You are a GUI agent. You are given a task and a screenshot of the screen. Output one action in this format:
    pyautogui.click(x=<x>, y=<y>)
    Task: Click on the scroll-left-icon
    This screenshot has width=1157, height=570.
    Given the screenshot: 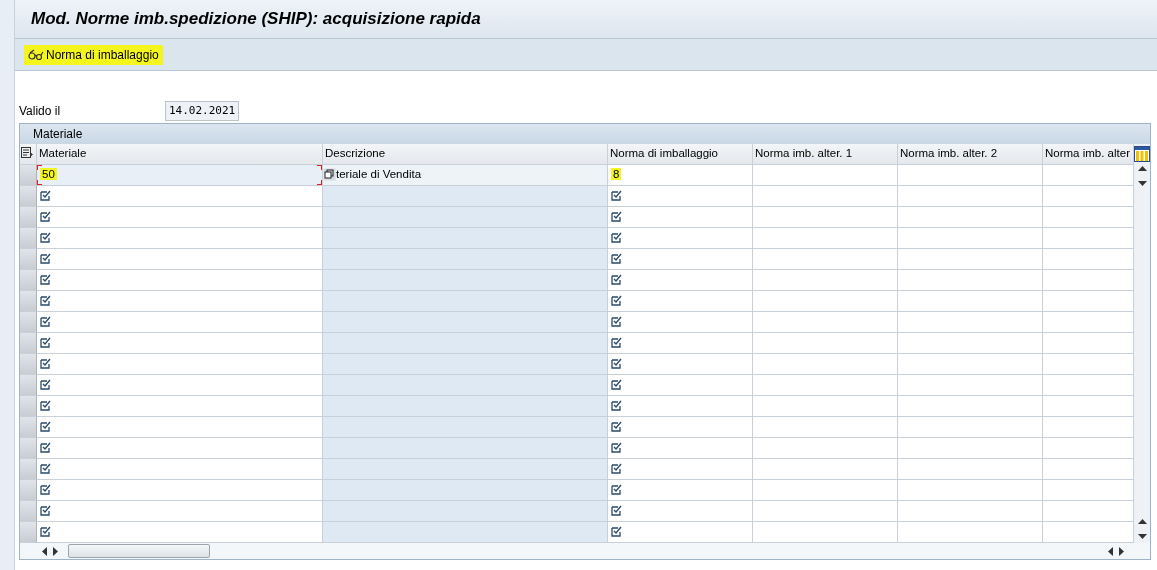 What is the action you would take?
    pyautogui.click(x=1110, y=551)
    